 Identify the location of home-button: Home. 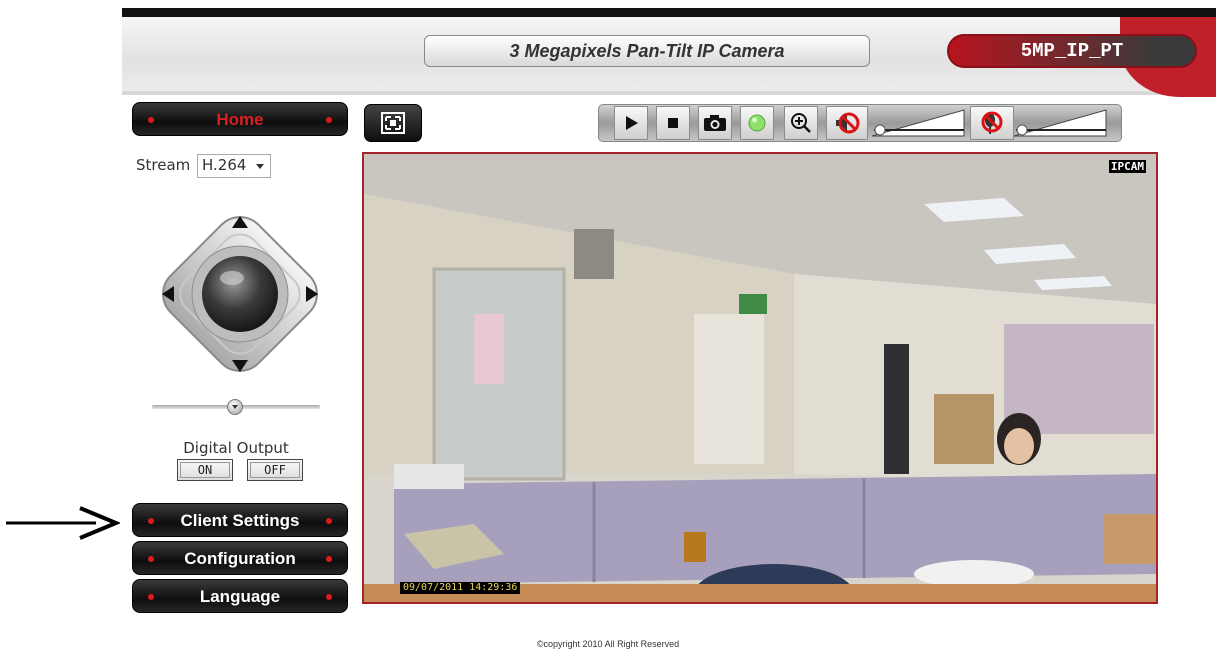
(240, 119).